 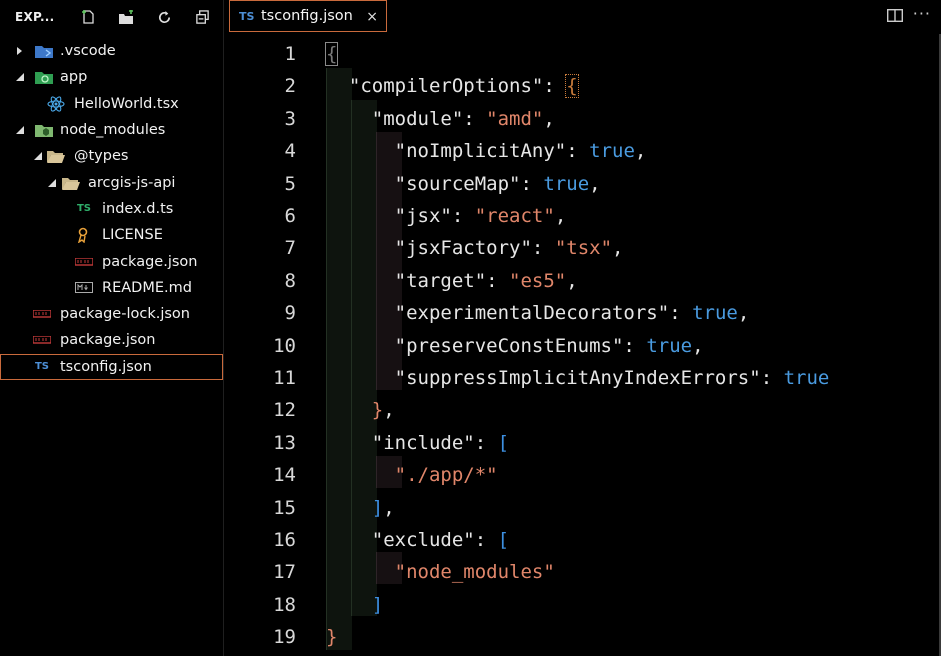 What do you see at coordinates (582, 17) in the screenshot?
I see `editor-tab-bar: TS tsconfig.json × ···` at bounding box center [582, 17].